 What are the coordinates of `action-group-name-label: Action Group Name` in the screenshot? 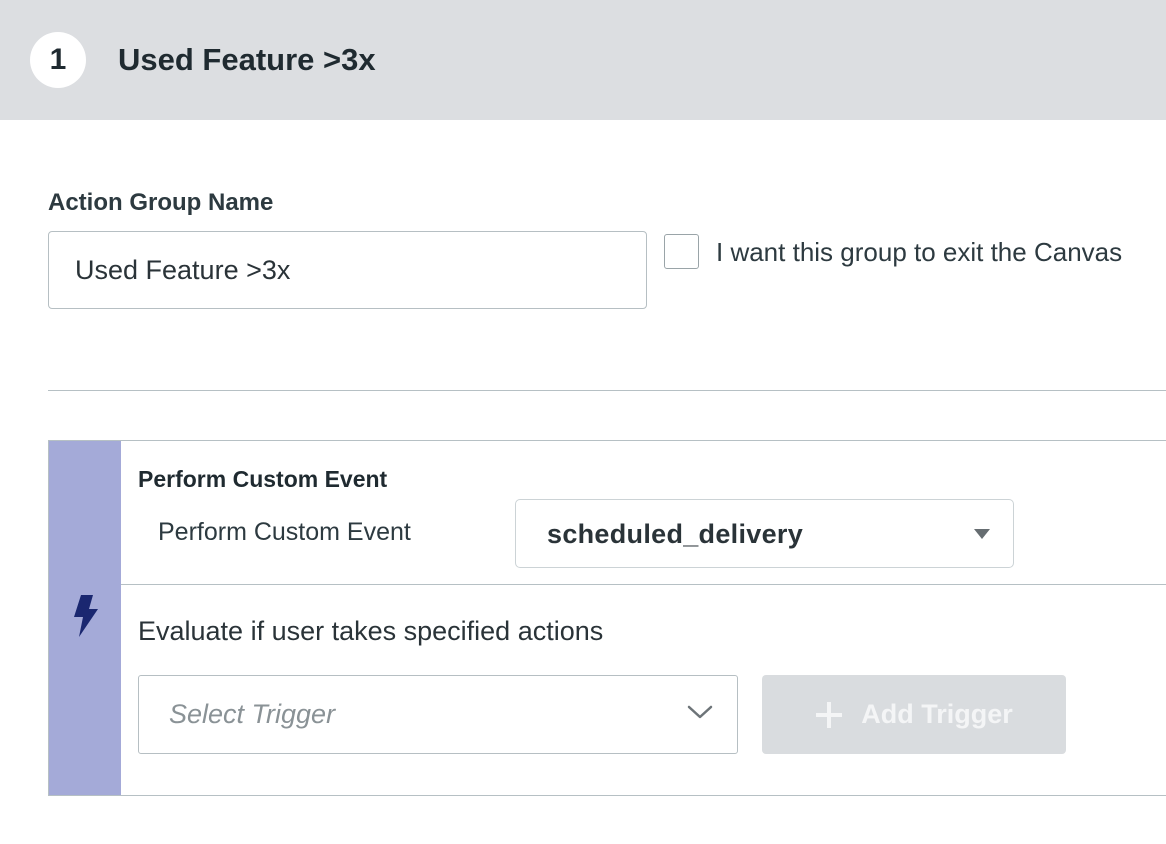 It's located at (161, 202).